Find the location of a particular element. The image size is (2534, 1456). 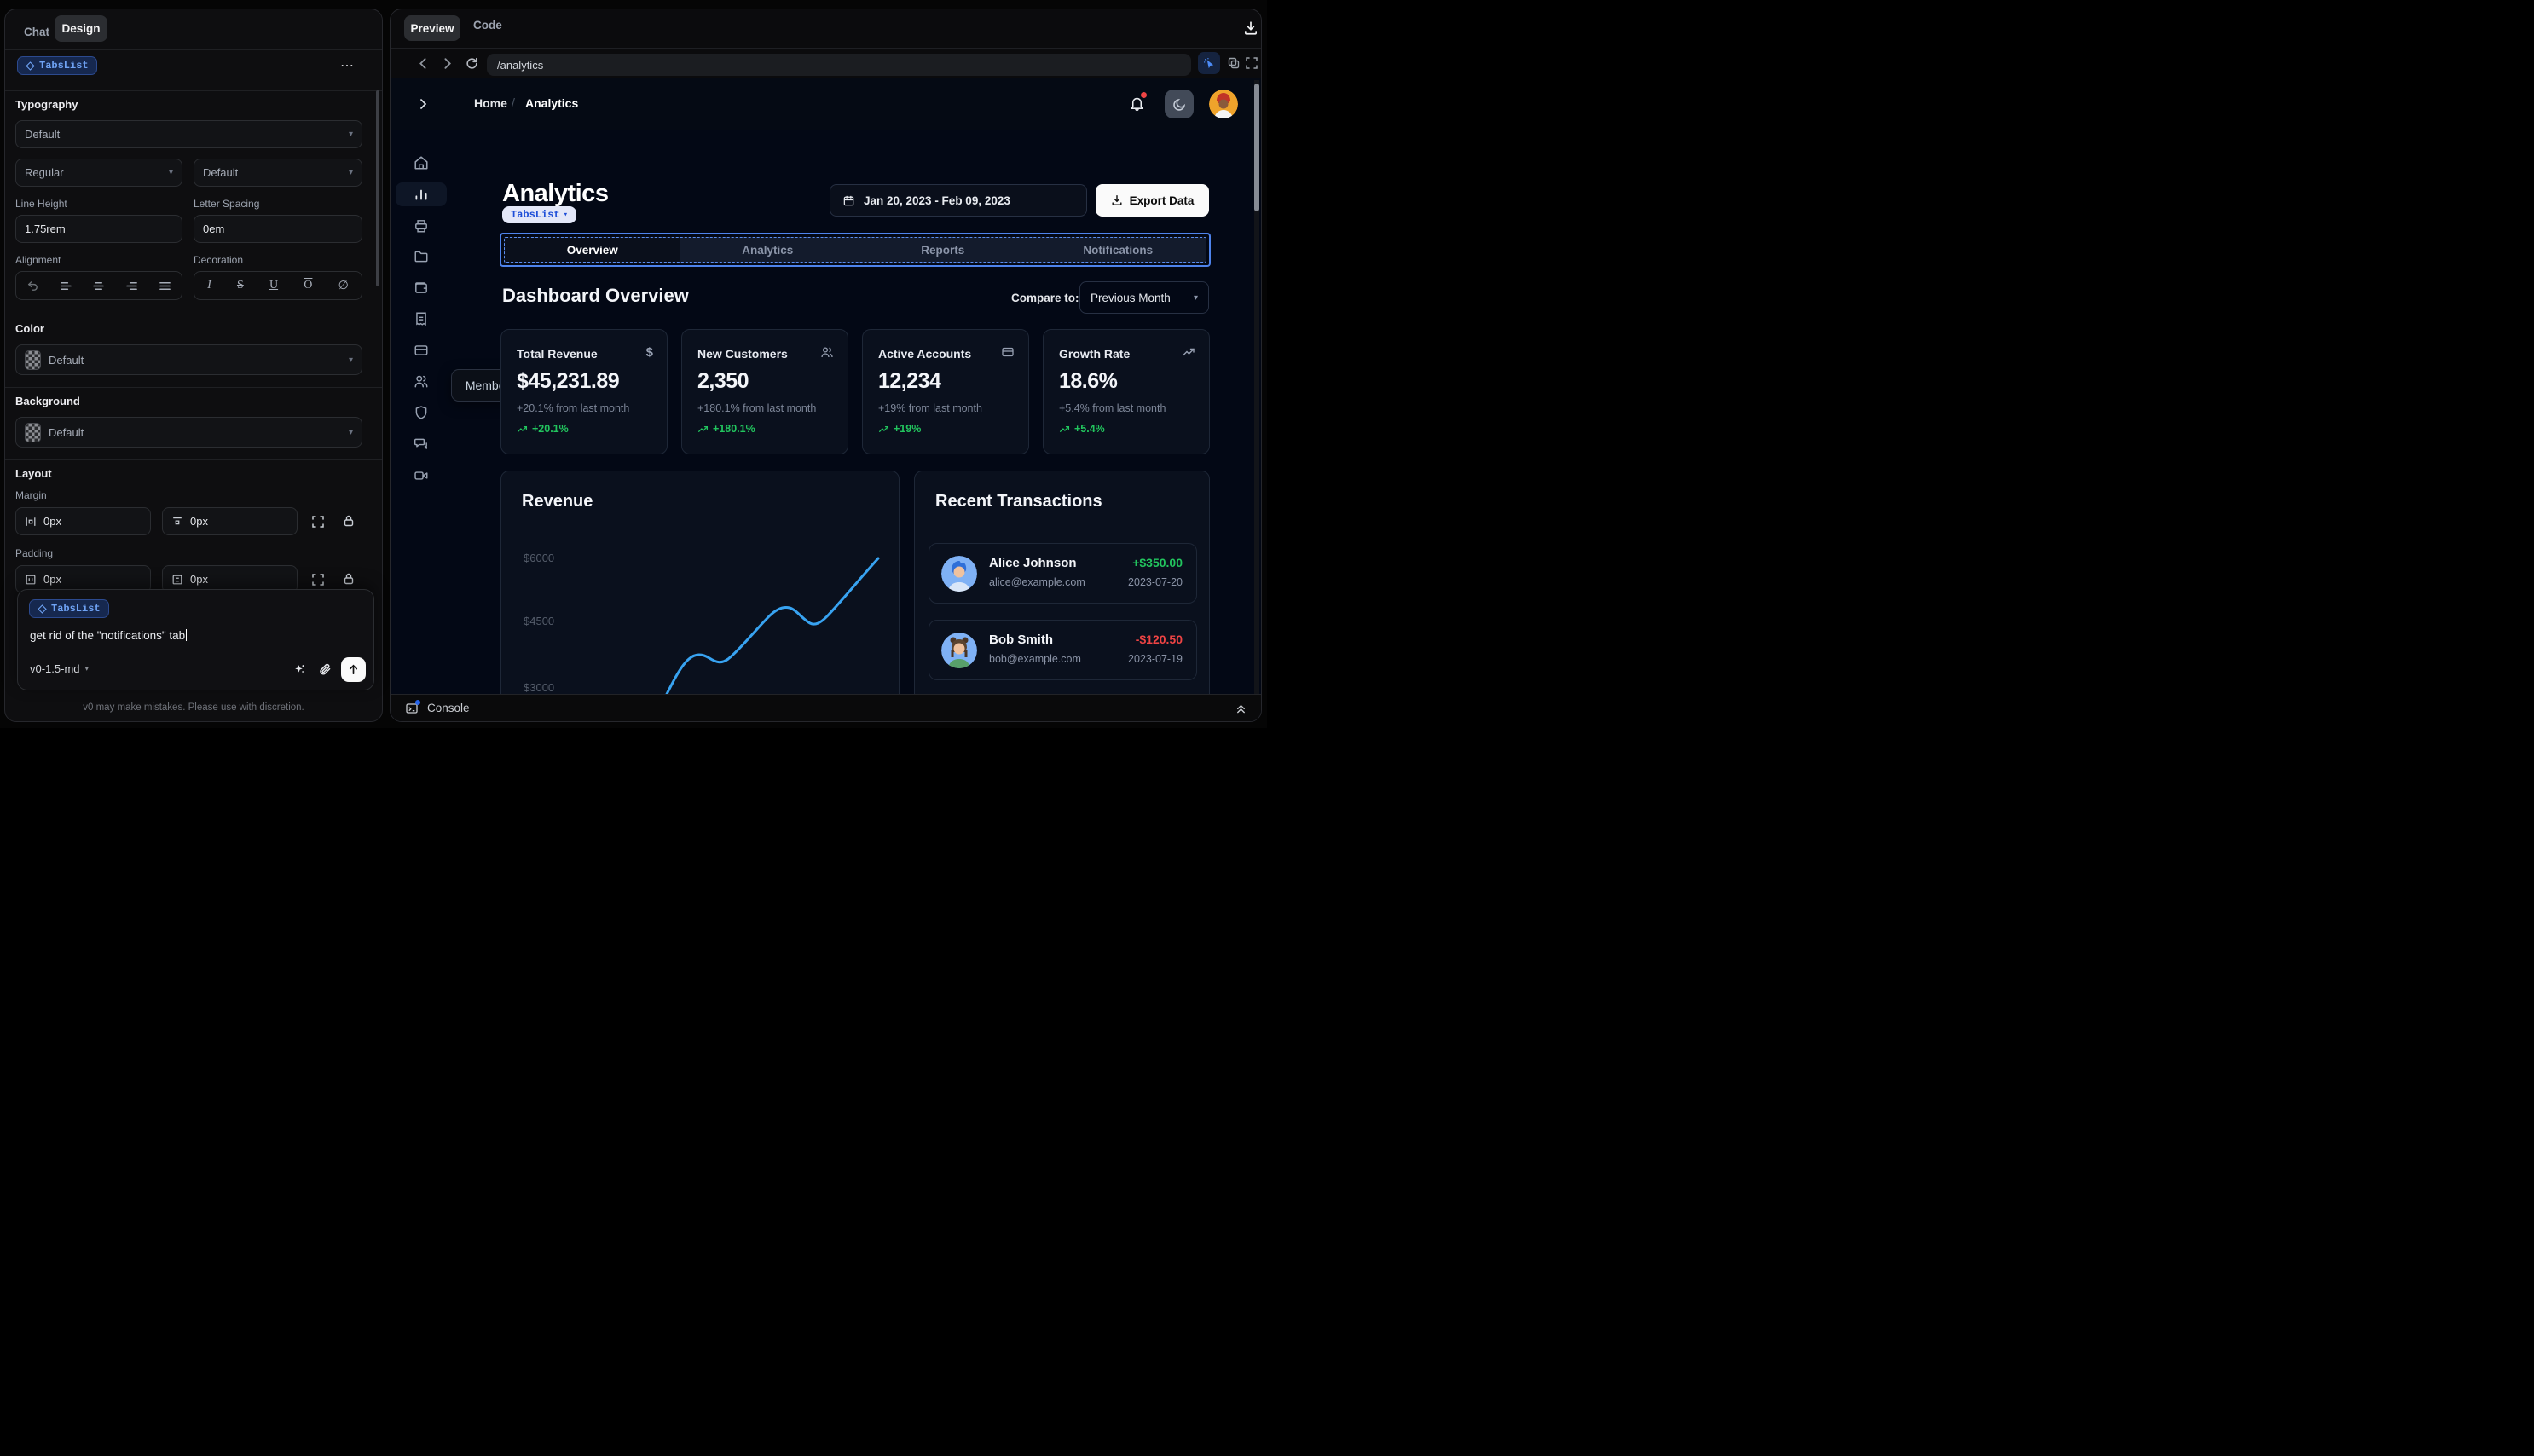

line-height-field: 1.75rem is located at coordinates (98, 229).